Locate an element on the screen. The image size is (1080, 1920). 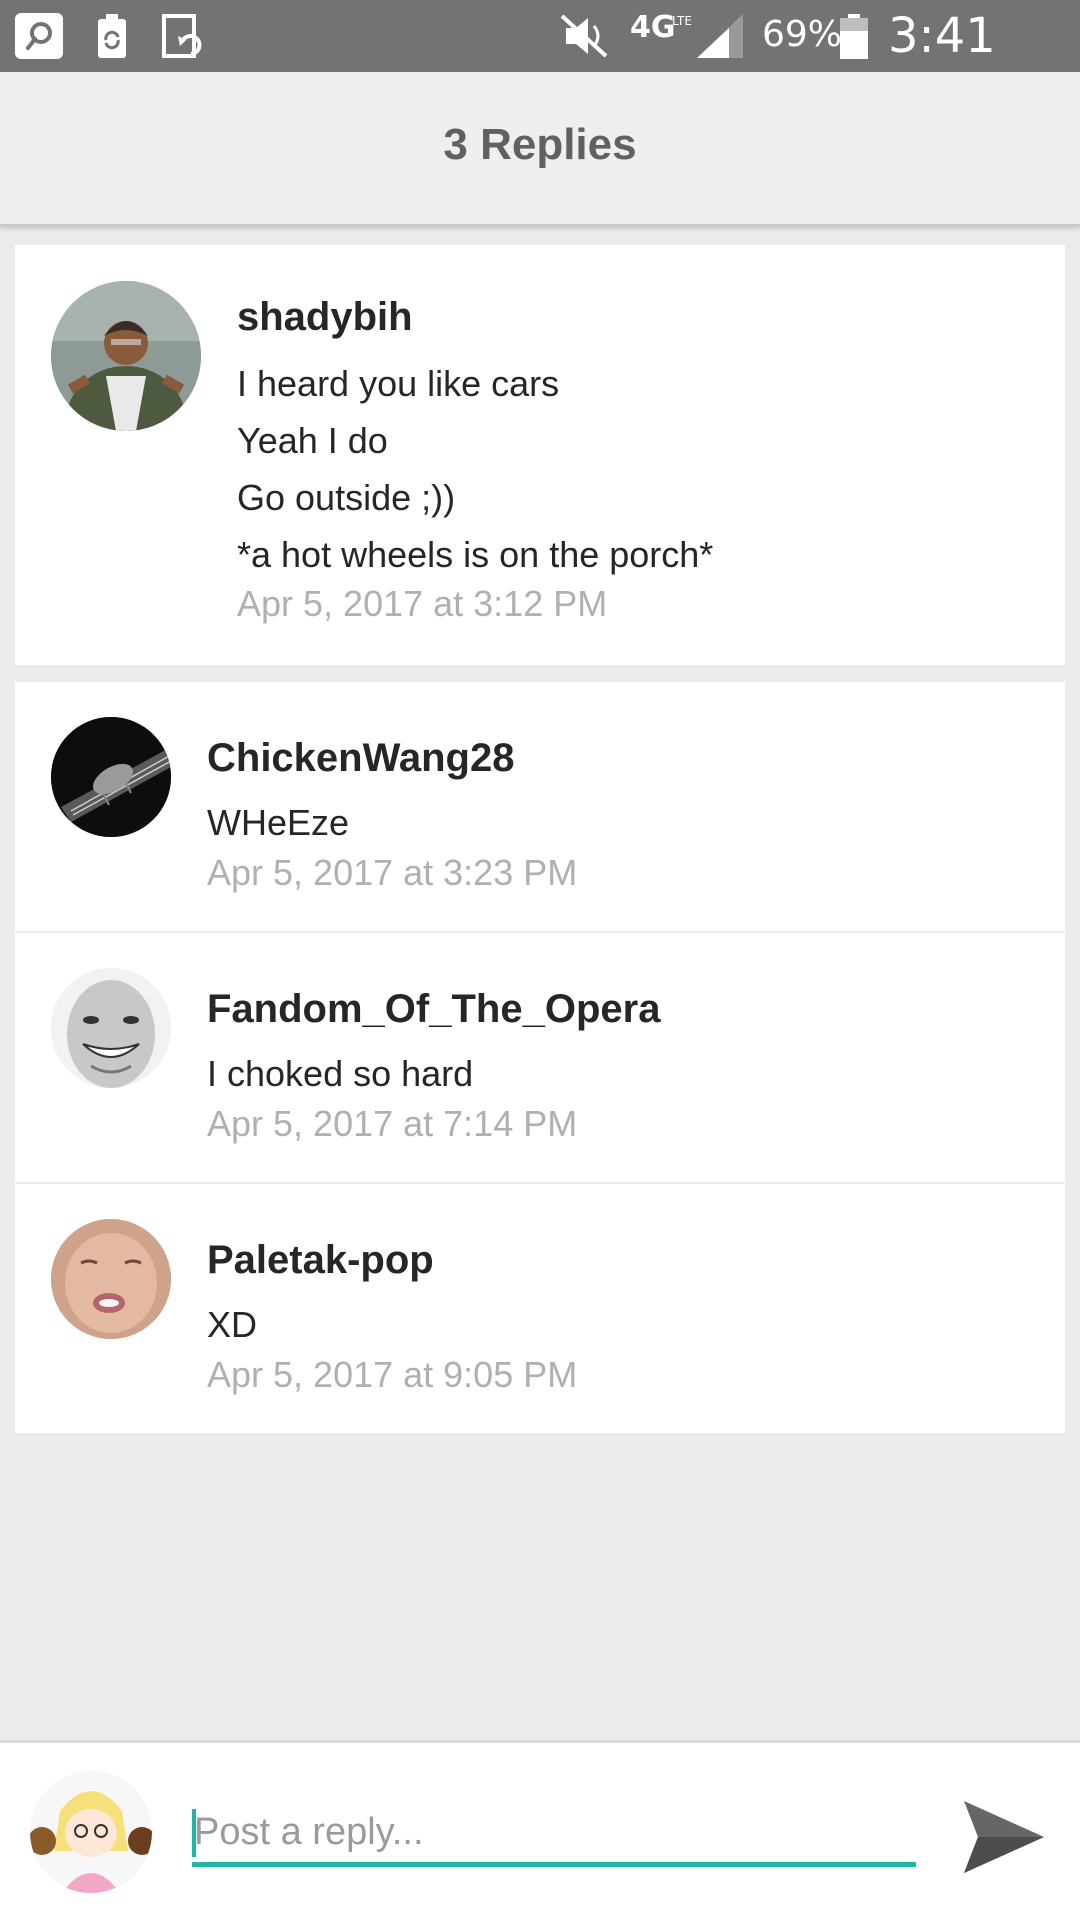
comment-text-line: I heard you like cars is located at coordinates (398, 383).